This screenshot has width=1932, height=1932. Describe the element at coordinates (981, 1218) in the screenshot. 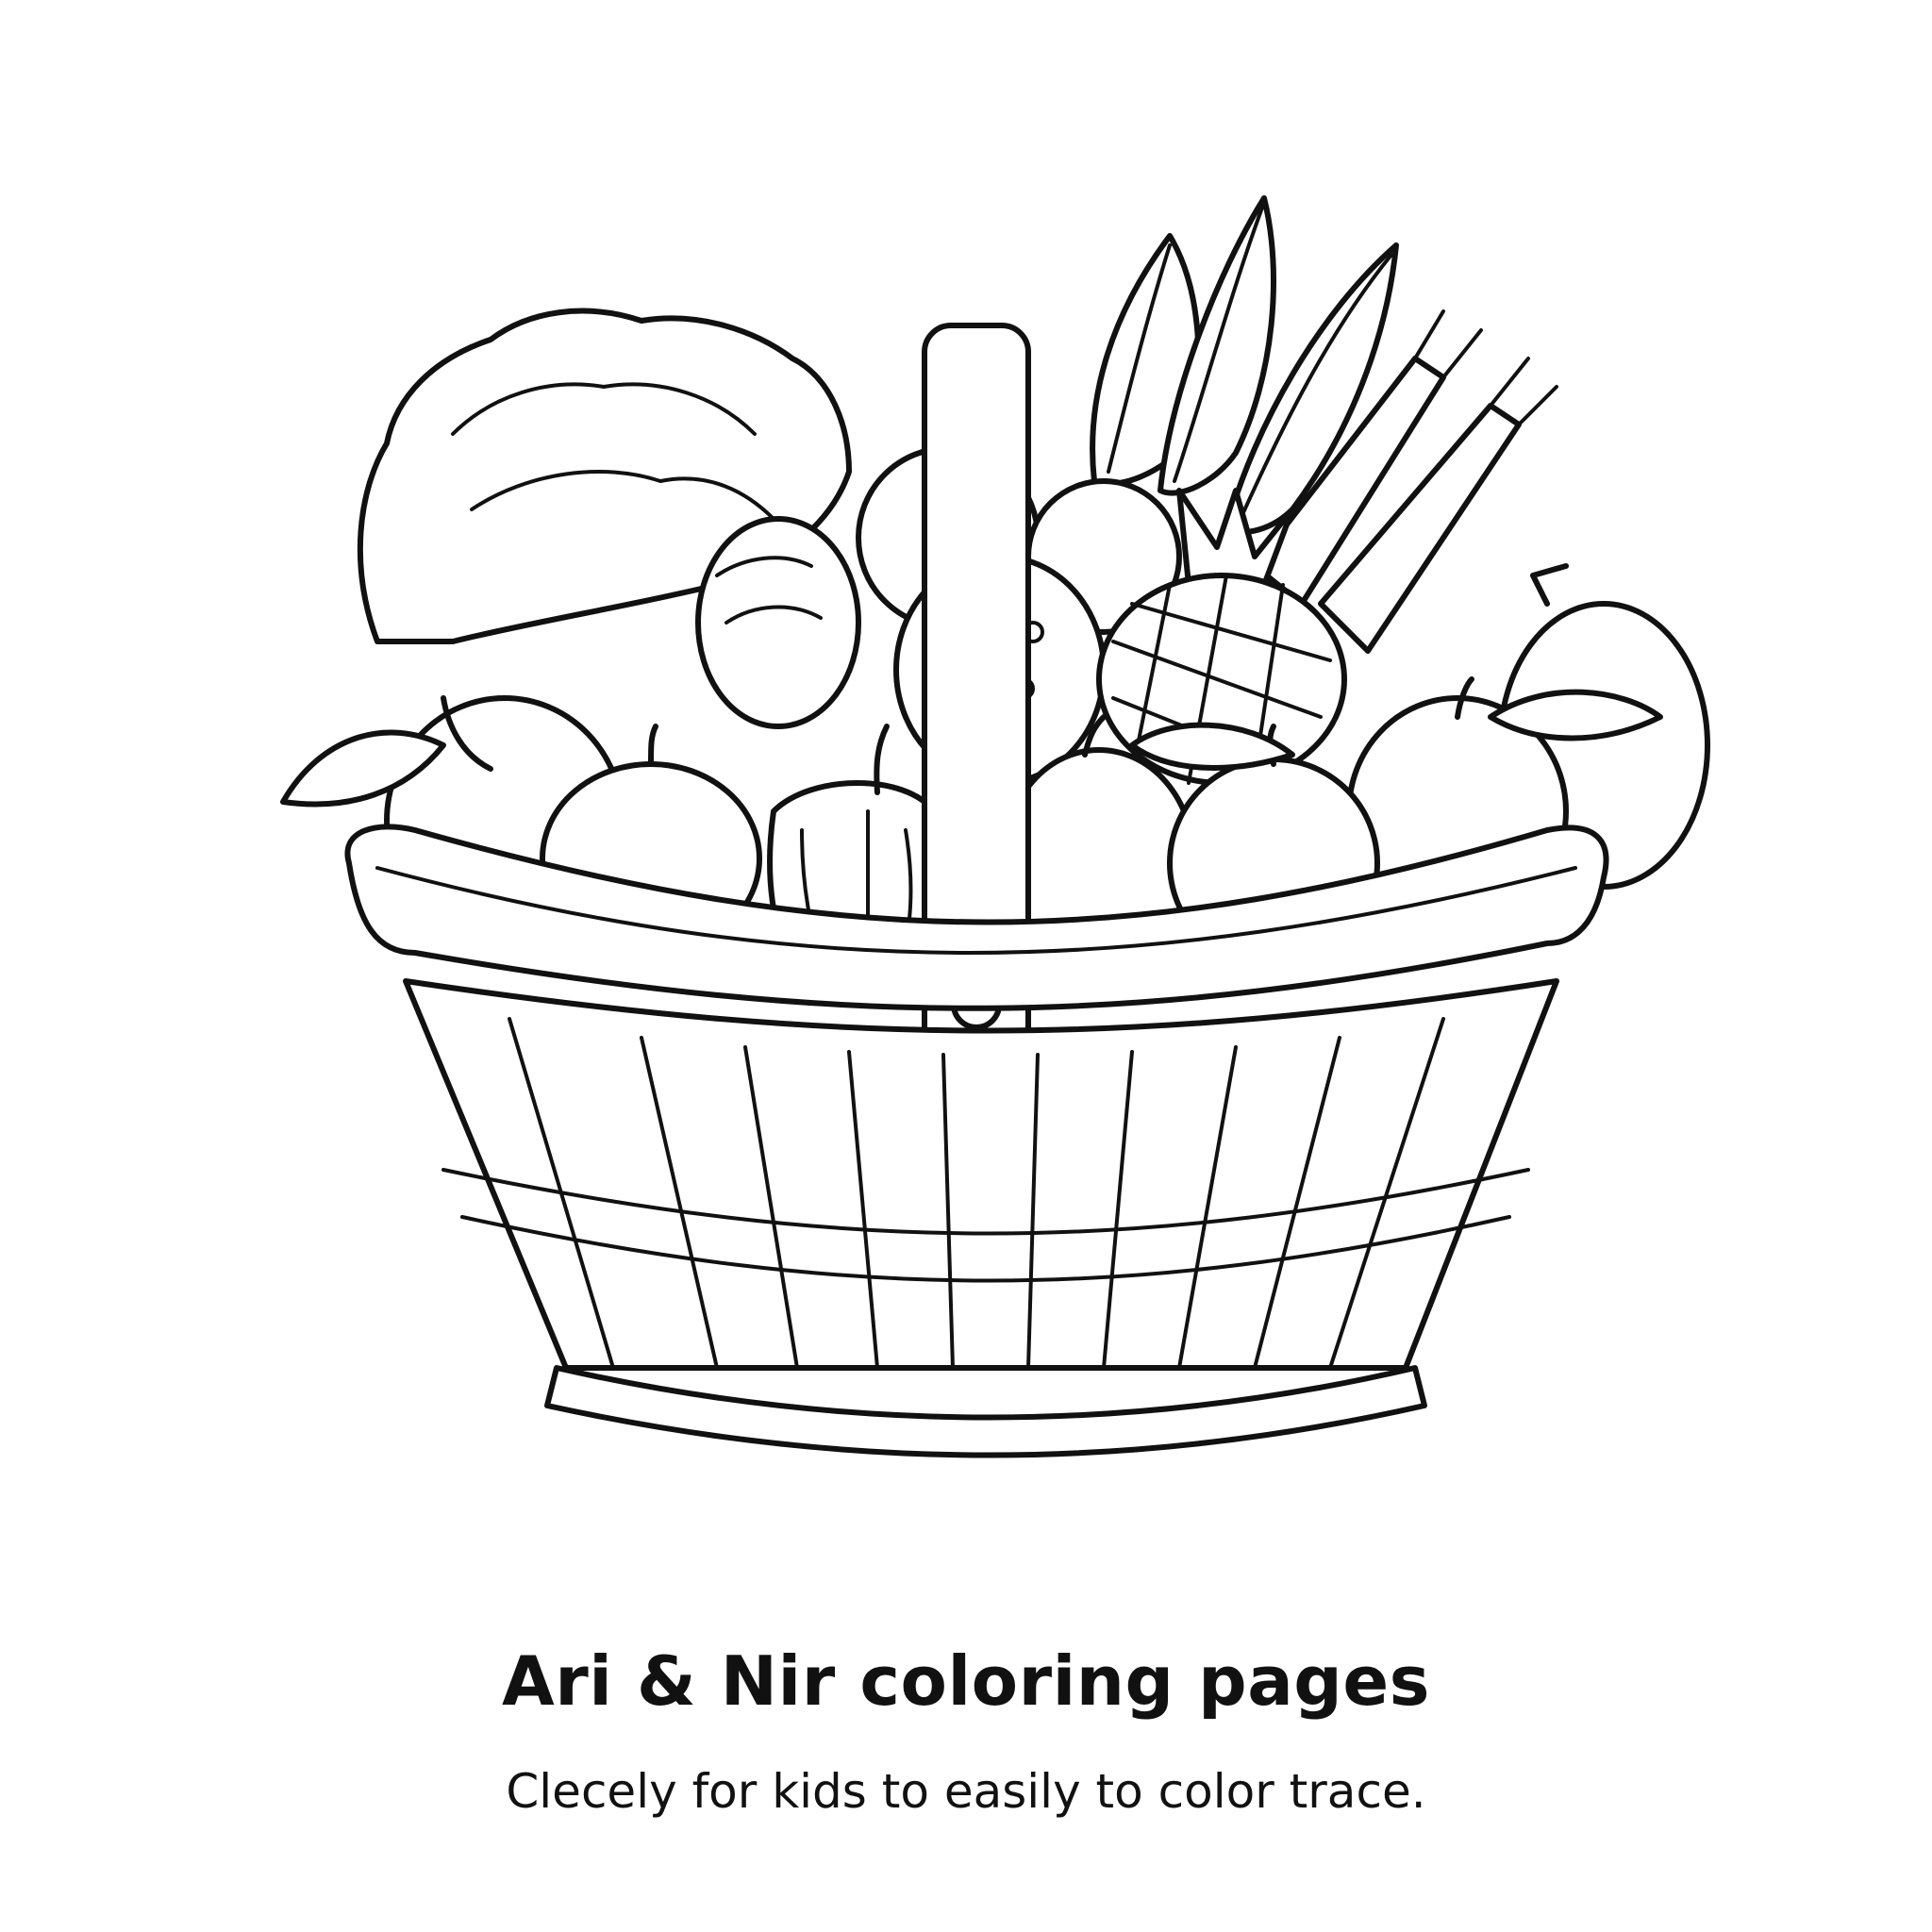

I see `basket-body` at that location.